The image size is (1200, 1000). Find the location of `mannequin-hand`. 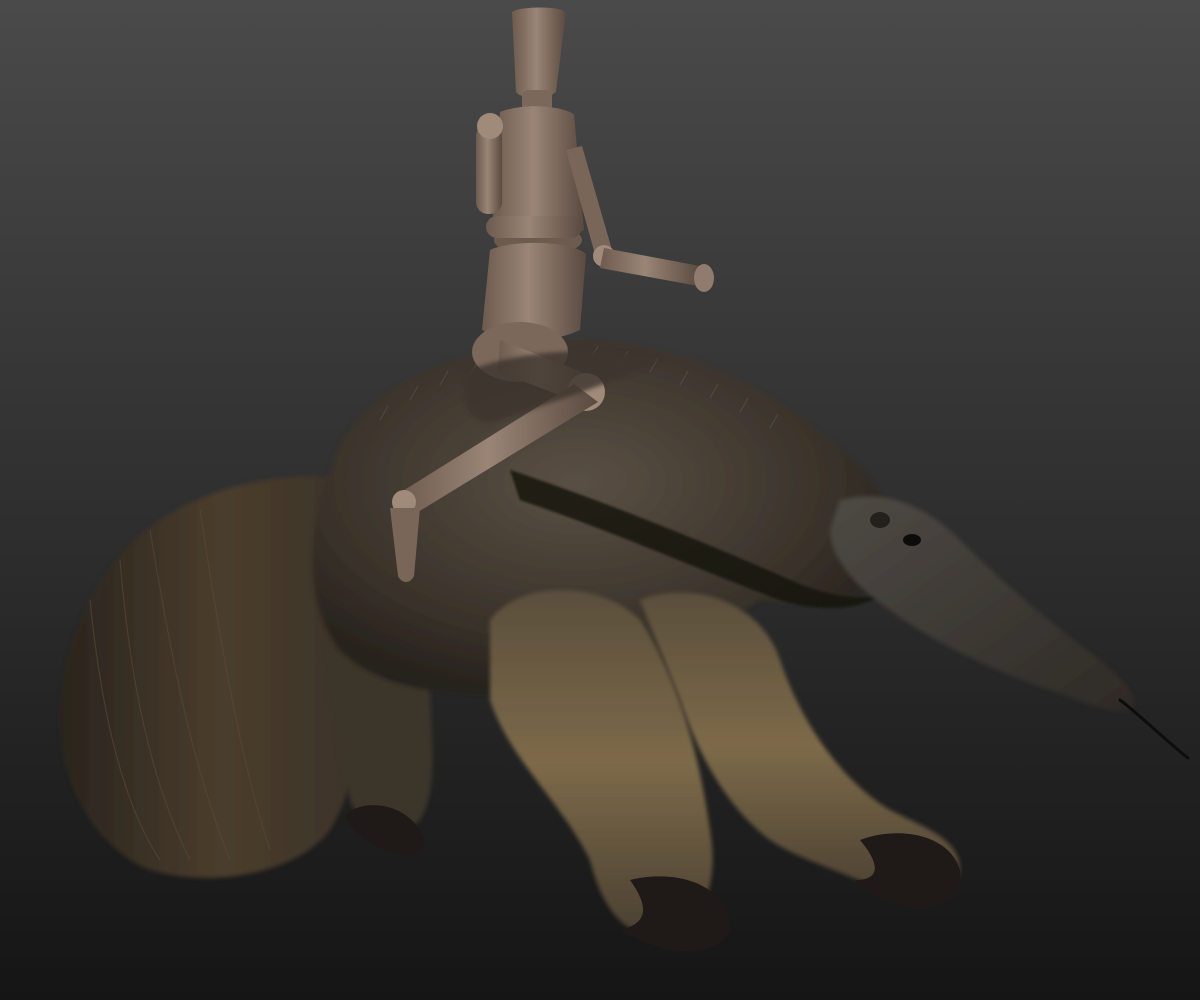

mannequin-hand is located at coordinates (704, 278).